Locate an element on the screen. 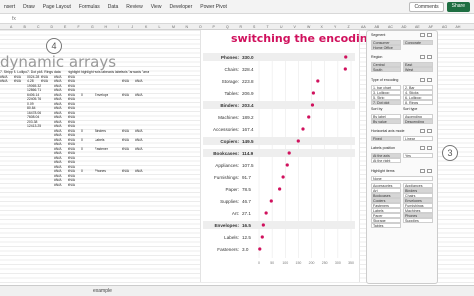  category-label: Appliances: is located at coordinates (227, 165).